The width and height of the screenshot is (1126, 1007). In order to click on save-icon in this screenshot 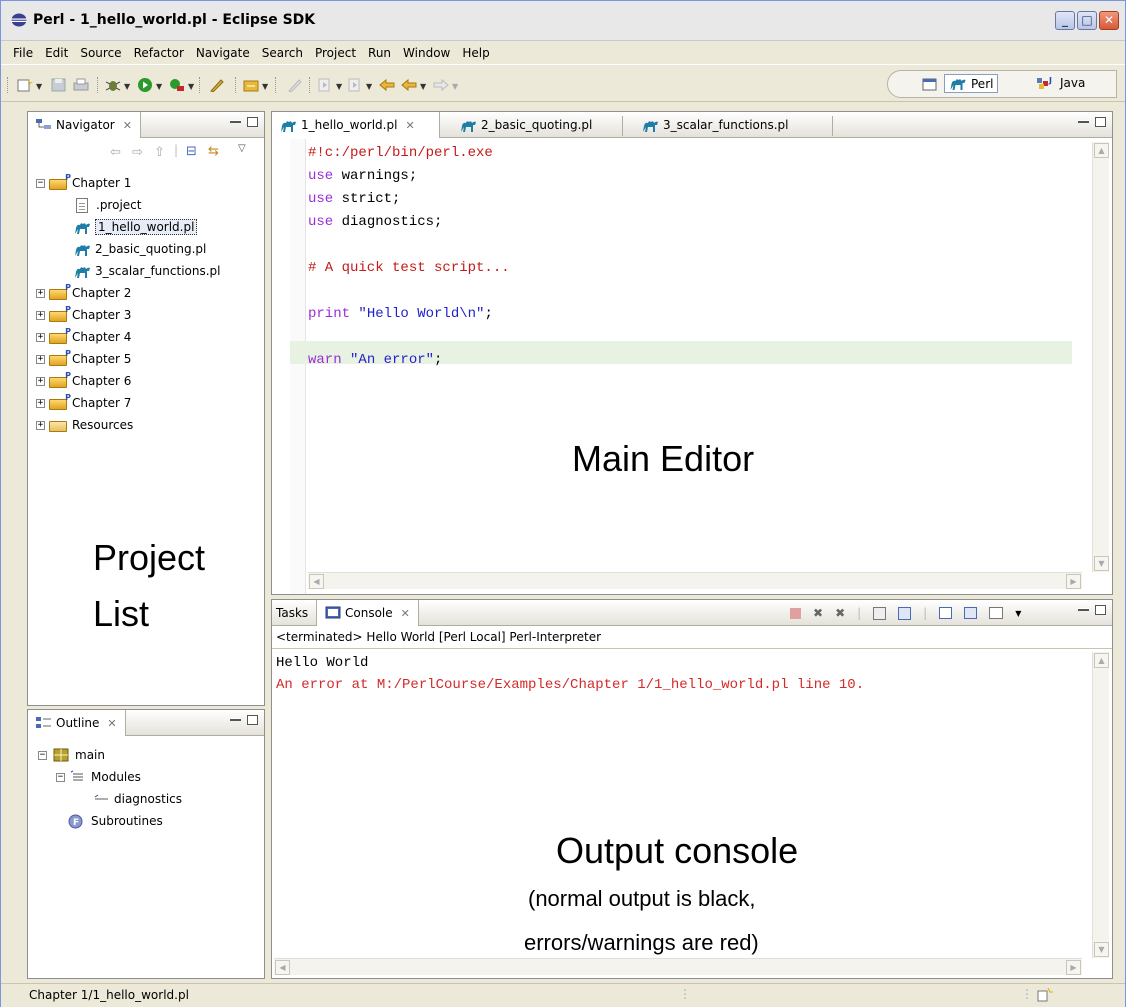, I will do `click(59, 85)`.